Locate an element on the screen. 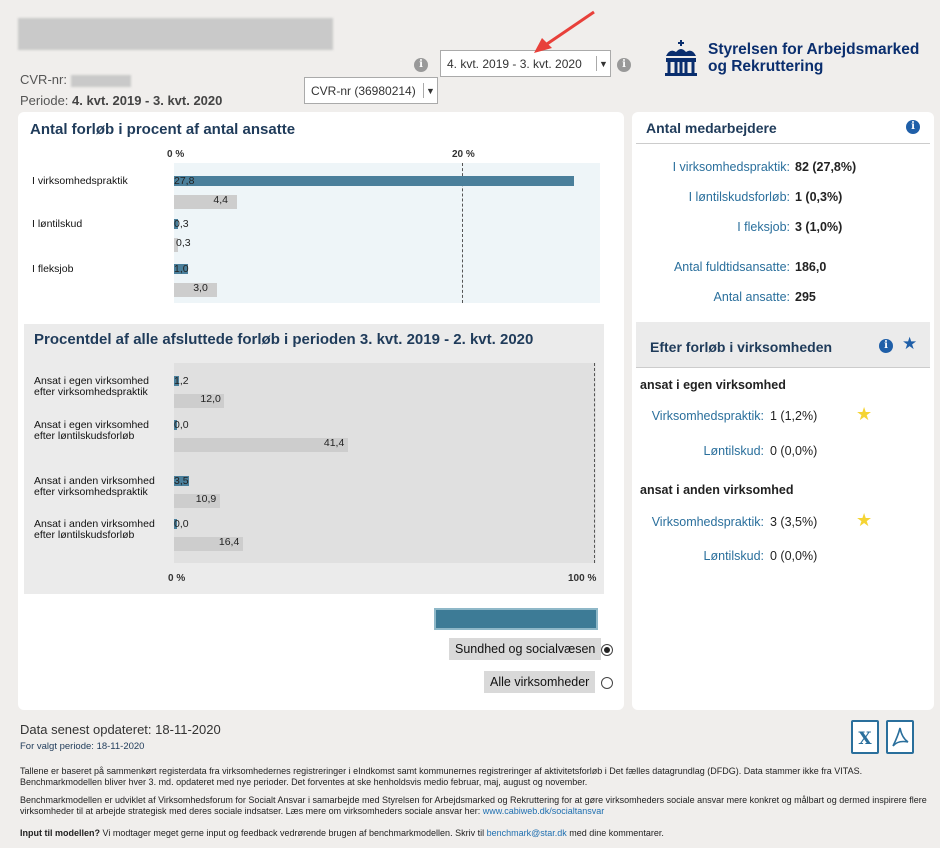 The width and height of the screenshot is (940, 848). after-g2-value-praktik: 3 (3,5%) is located at coordinates (794, 522).